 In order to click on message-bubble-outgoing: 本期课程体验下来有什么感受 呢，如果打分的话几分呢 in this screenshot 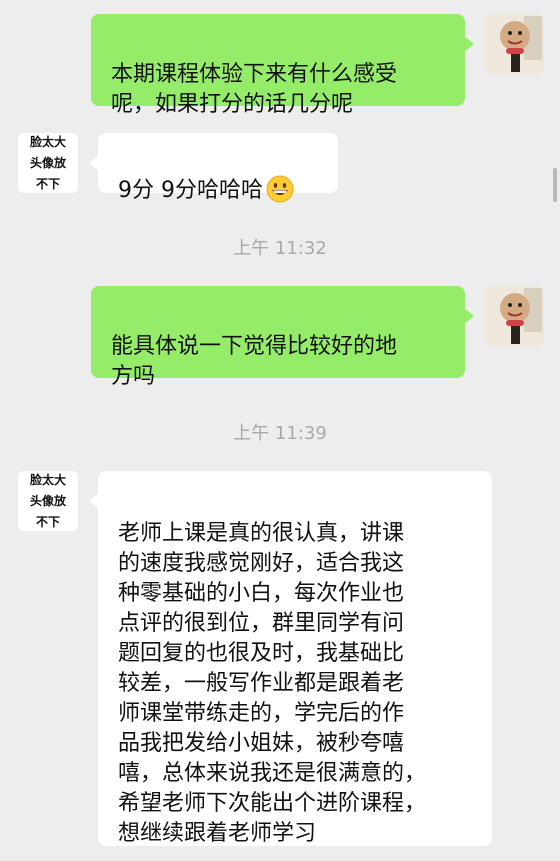, I will do `click(282, 65)`.